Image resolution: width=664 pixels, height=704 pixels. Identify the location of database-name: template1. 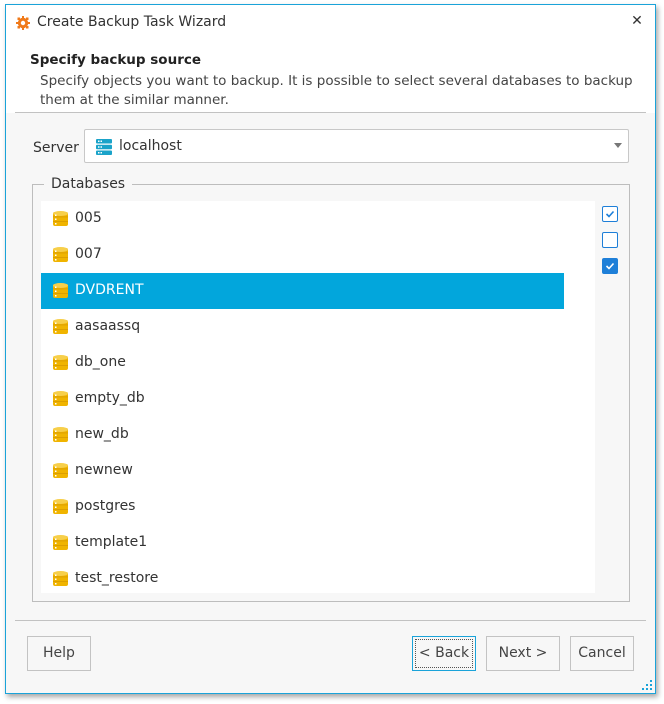
(111, 542).